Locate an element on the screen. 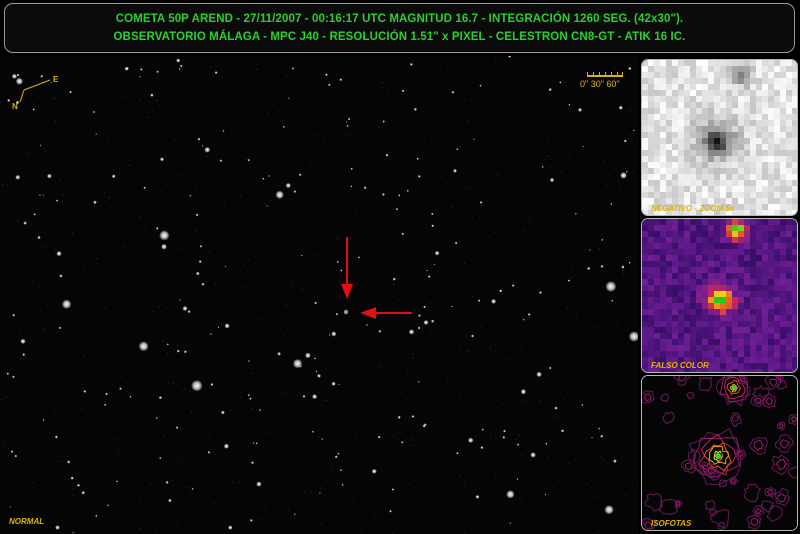 The height and width of the screenshot is (534, 800). false-color-label: FALSO COLOR is located at coordinates (680, 365).